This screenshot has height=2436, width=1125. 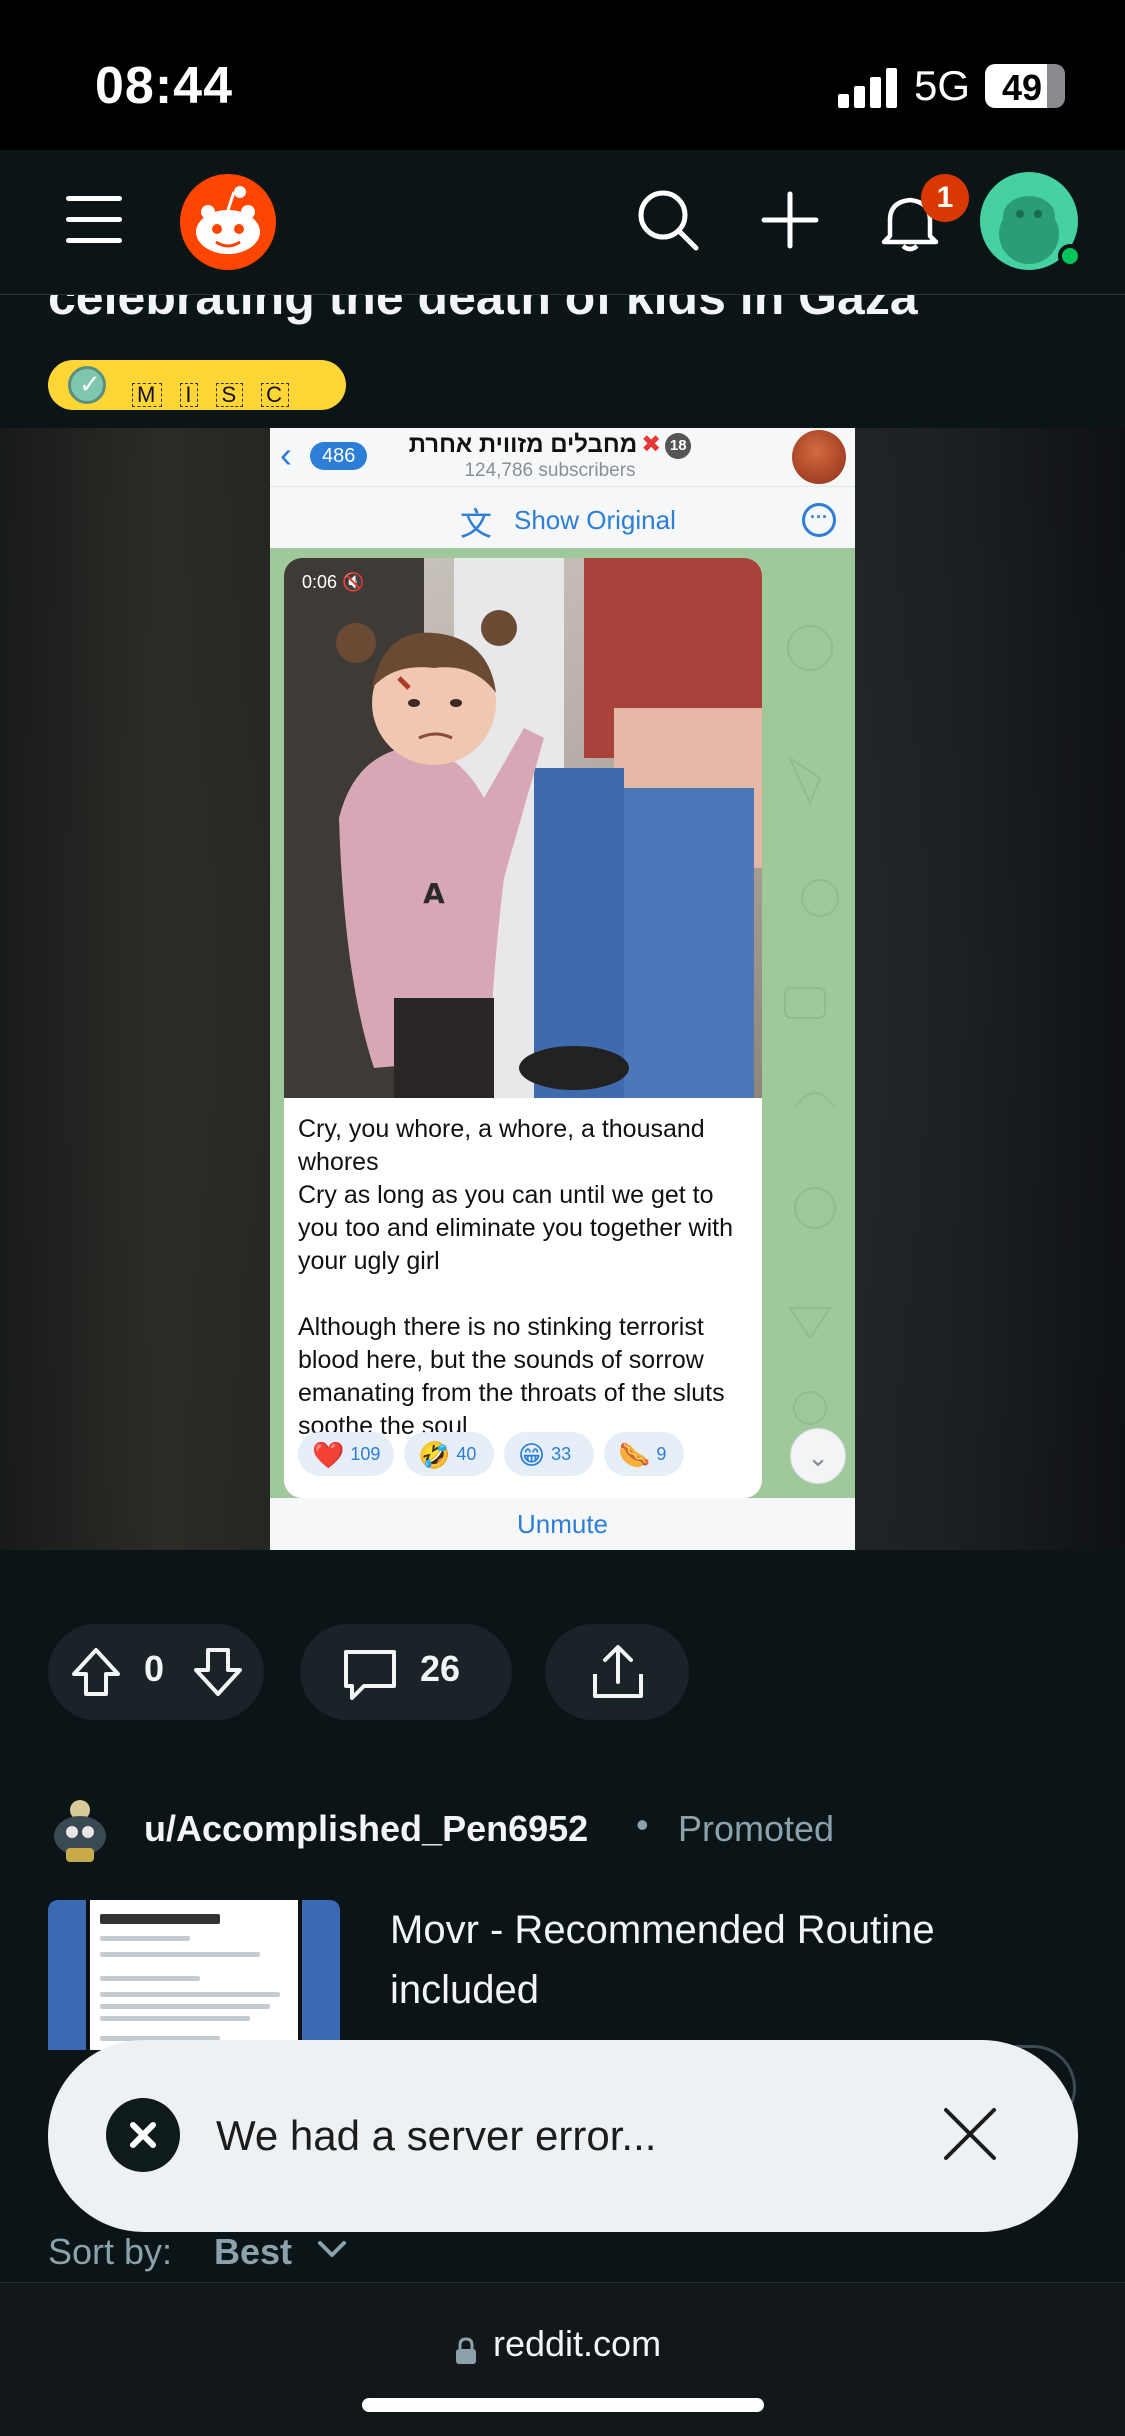 What do you see at coordinates (869, 87) in the screenshot?
I see `signal-icon` at bounding box center [869, 87].